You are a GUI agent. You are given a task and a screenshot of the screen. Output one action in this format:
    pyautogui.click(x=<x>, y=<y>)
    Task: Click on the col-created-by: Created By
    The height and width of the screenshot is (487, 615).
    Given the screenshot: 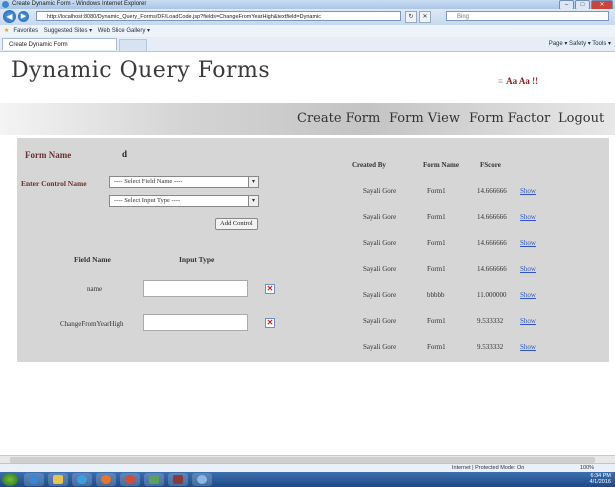 What is the action you would take?
    pyautogui.click(x=369, y=165)
    